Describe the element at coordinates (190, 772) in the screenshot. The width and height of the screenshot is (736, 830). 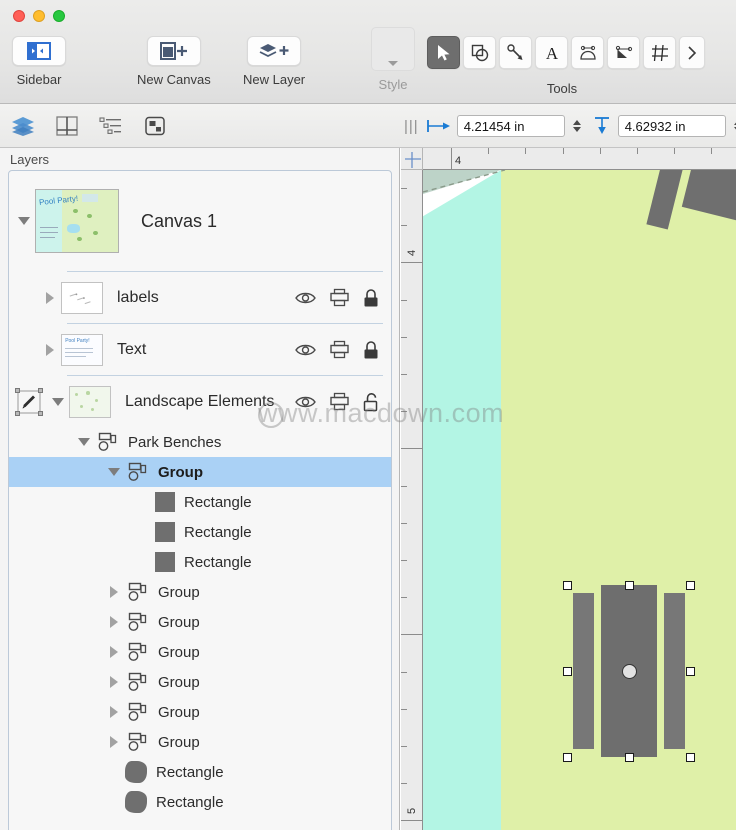
I see `tree-row-label: Rectangle` at that location.